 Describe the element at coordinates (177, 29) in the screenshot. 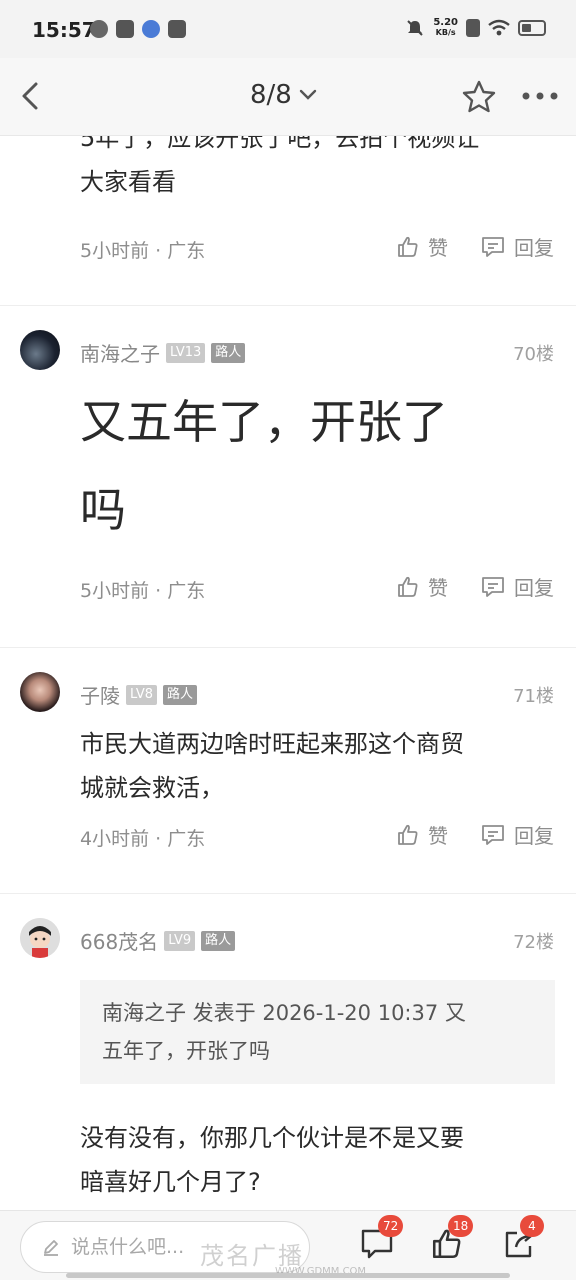

I see `notification-vivo-icon` at that location.